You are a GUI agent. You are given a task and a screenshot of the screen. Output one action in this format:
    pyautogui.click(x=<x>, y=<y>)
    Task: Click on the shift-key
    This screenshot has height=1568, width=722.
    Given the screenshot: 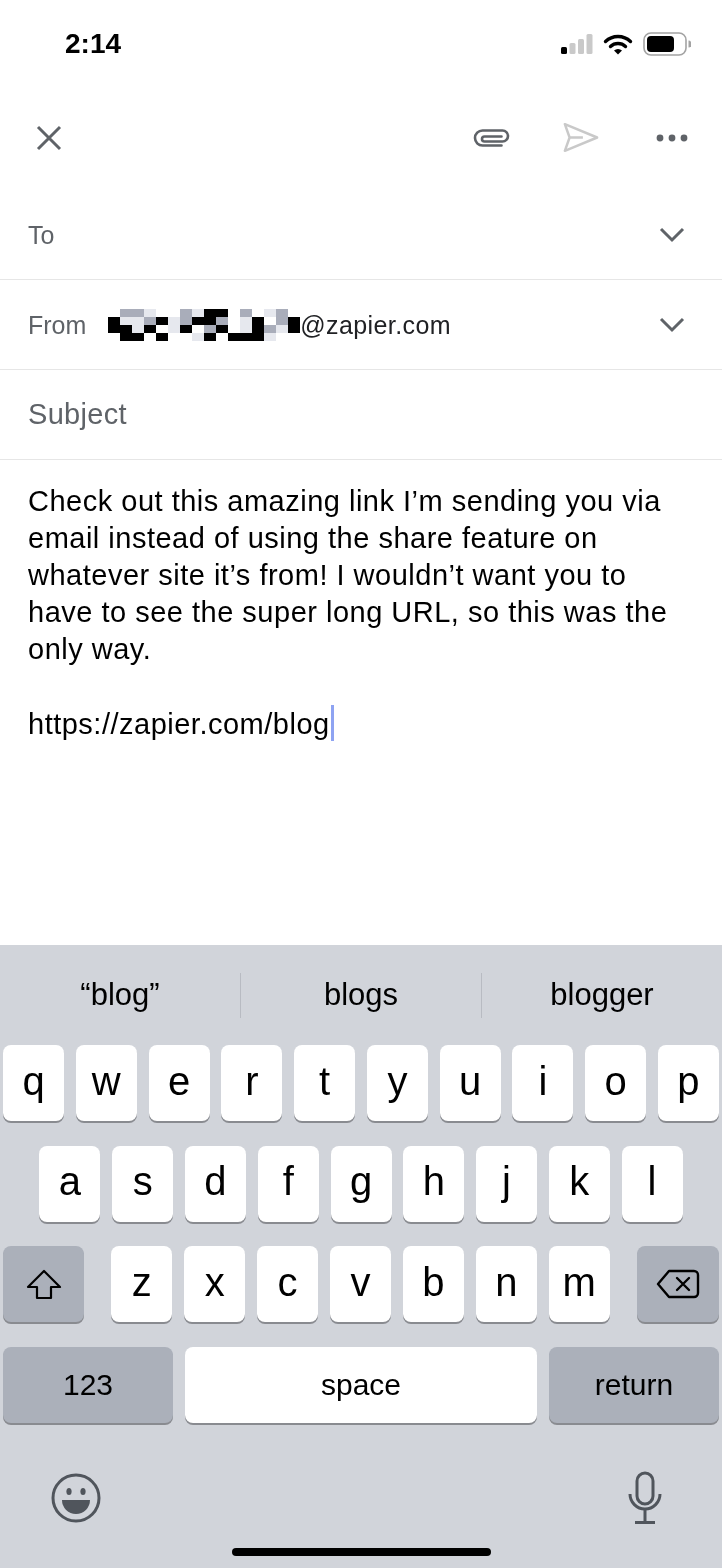 What is the action you would take?
    pyautogui.click(x=43, y=1284)
    